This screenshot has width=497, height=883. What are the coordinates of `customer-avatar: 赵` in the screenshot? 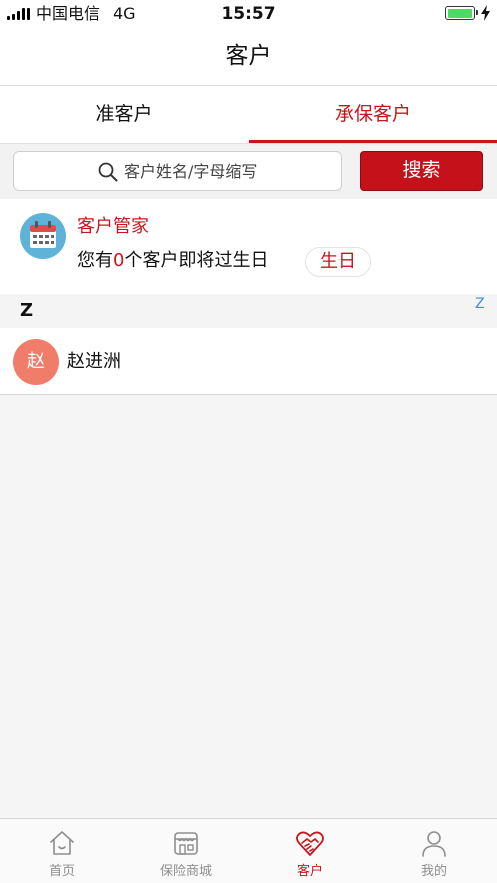 It's located at (36, 362).